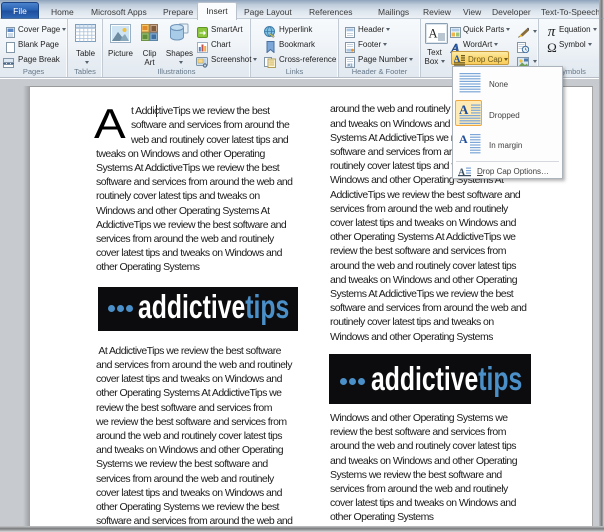 The height and width of the screenshot is (532, 604). What do you see at coordinates (552, 47) in the screenshot?
I see `svg-text: Ω` at bounding box center [552, 47].